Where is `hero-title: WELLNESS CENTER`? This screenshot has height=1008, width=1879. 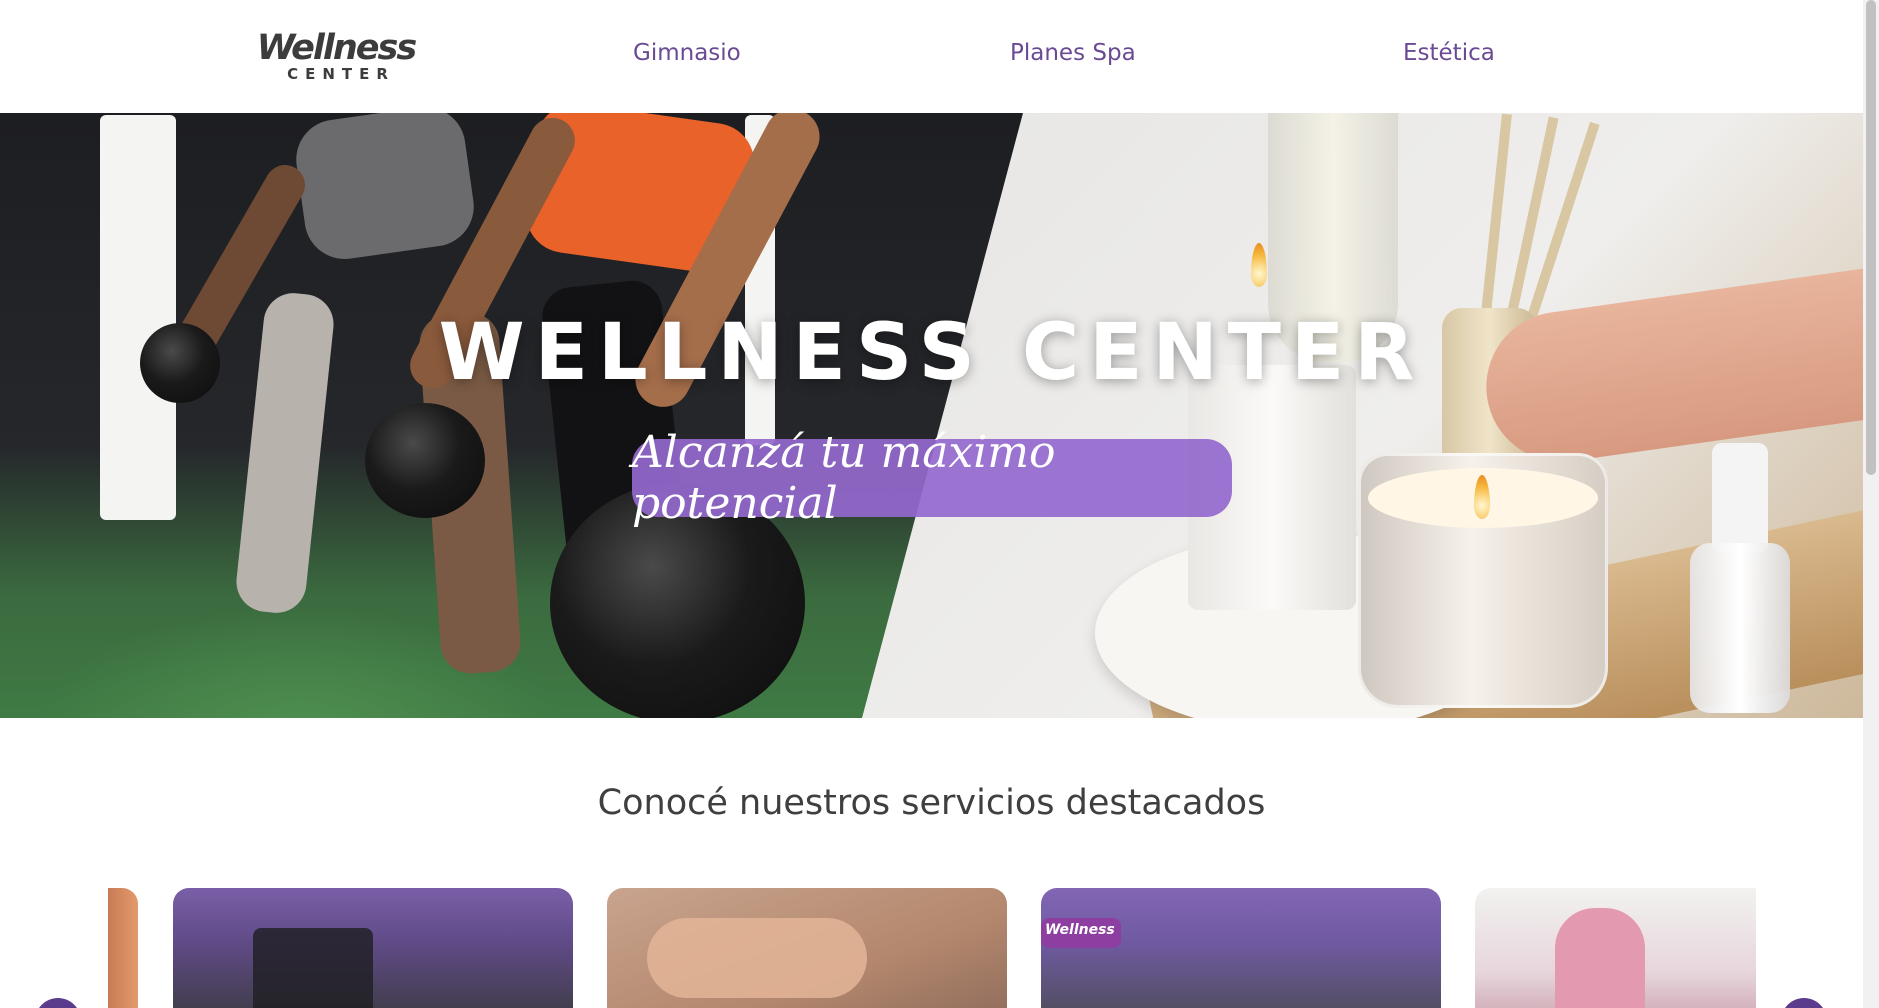 hero-title: WELLNESS CENTER is located at coordinates (931, 353).